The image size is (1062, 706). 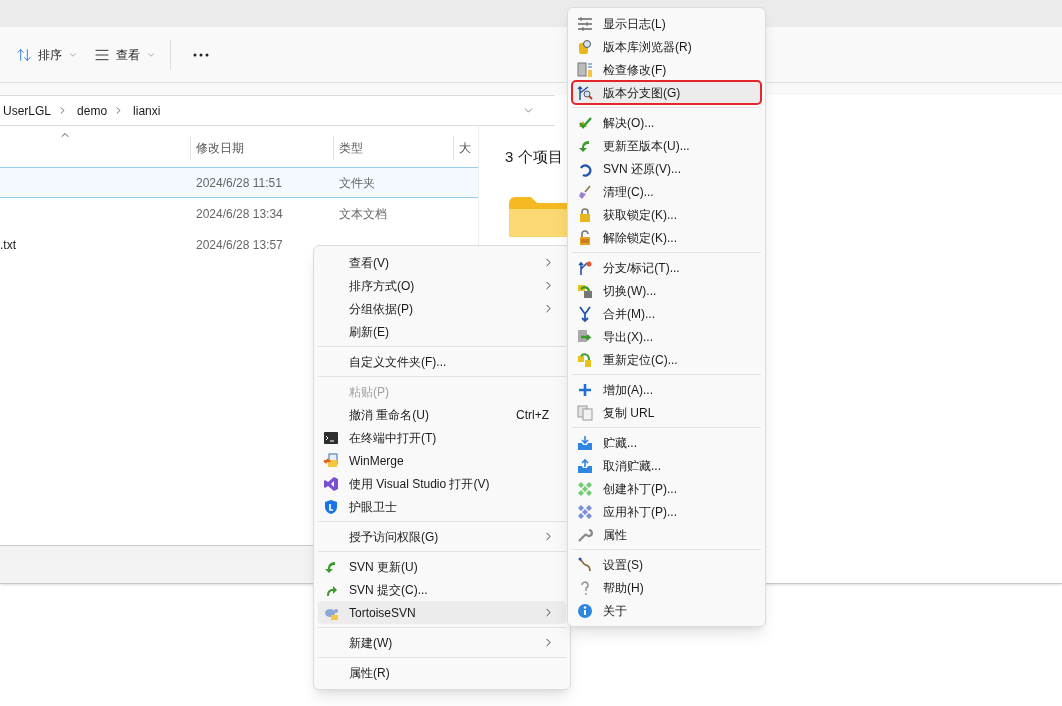 I want to click on date-cell-text: 2024/6/28 11:51, so click(x=239, y=183).